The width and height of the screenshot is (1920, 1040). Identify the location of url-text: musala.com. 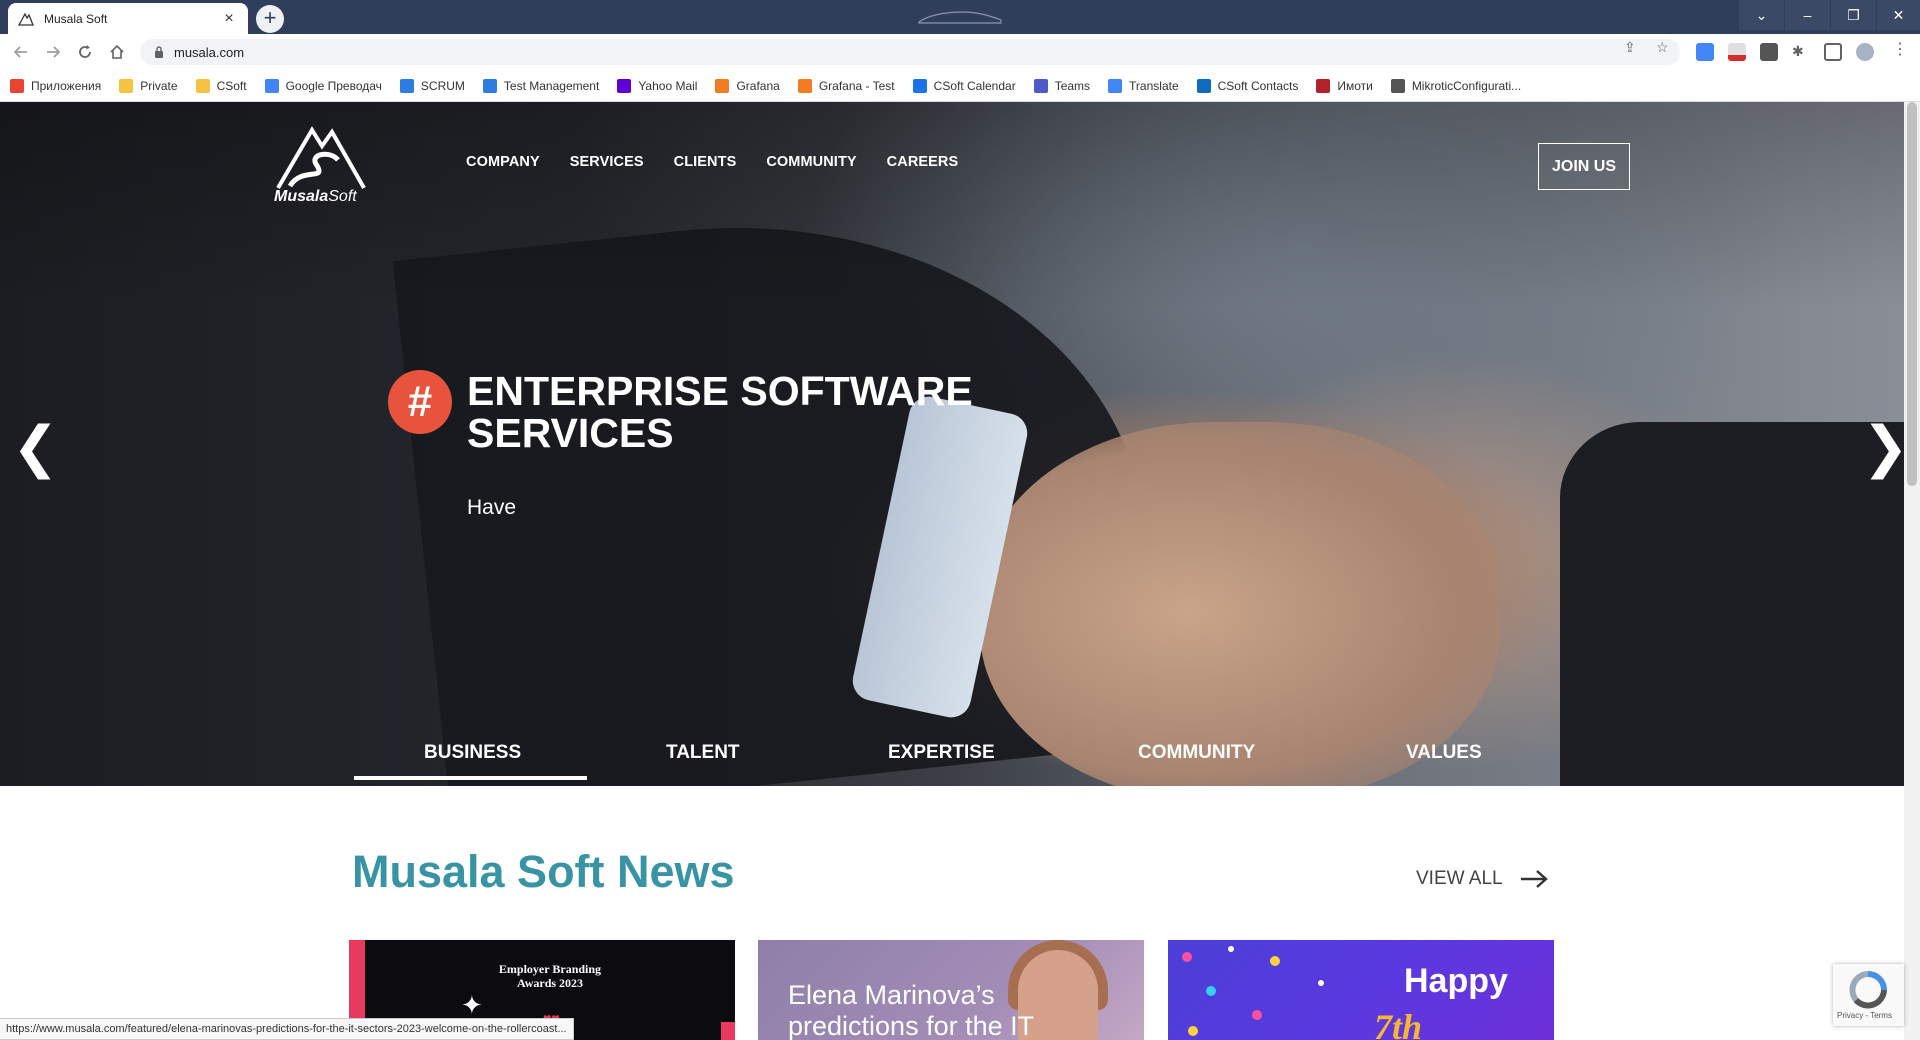
(209, 52).